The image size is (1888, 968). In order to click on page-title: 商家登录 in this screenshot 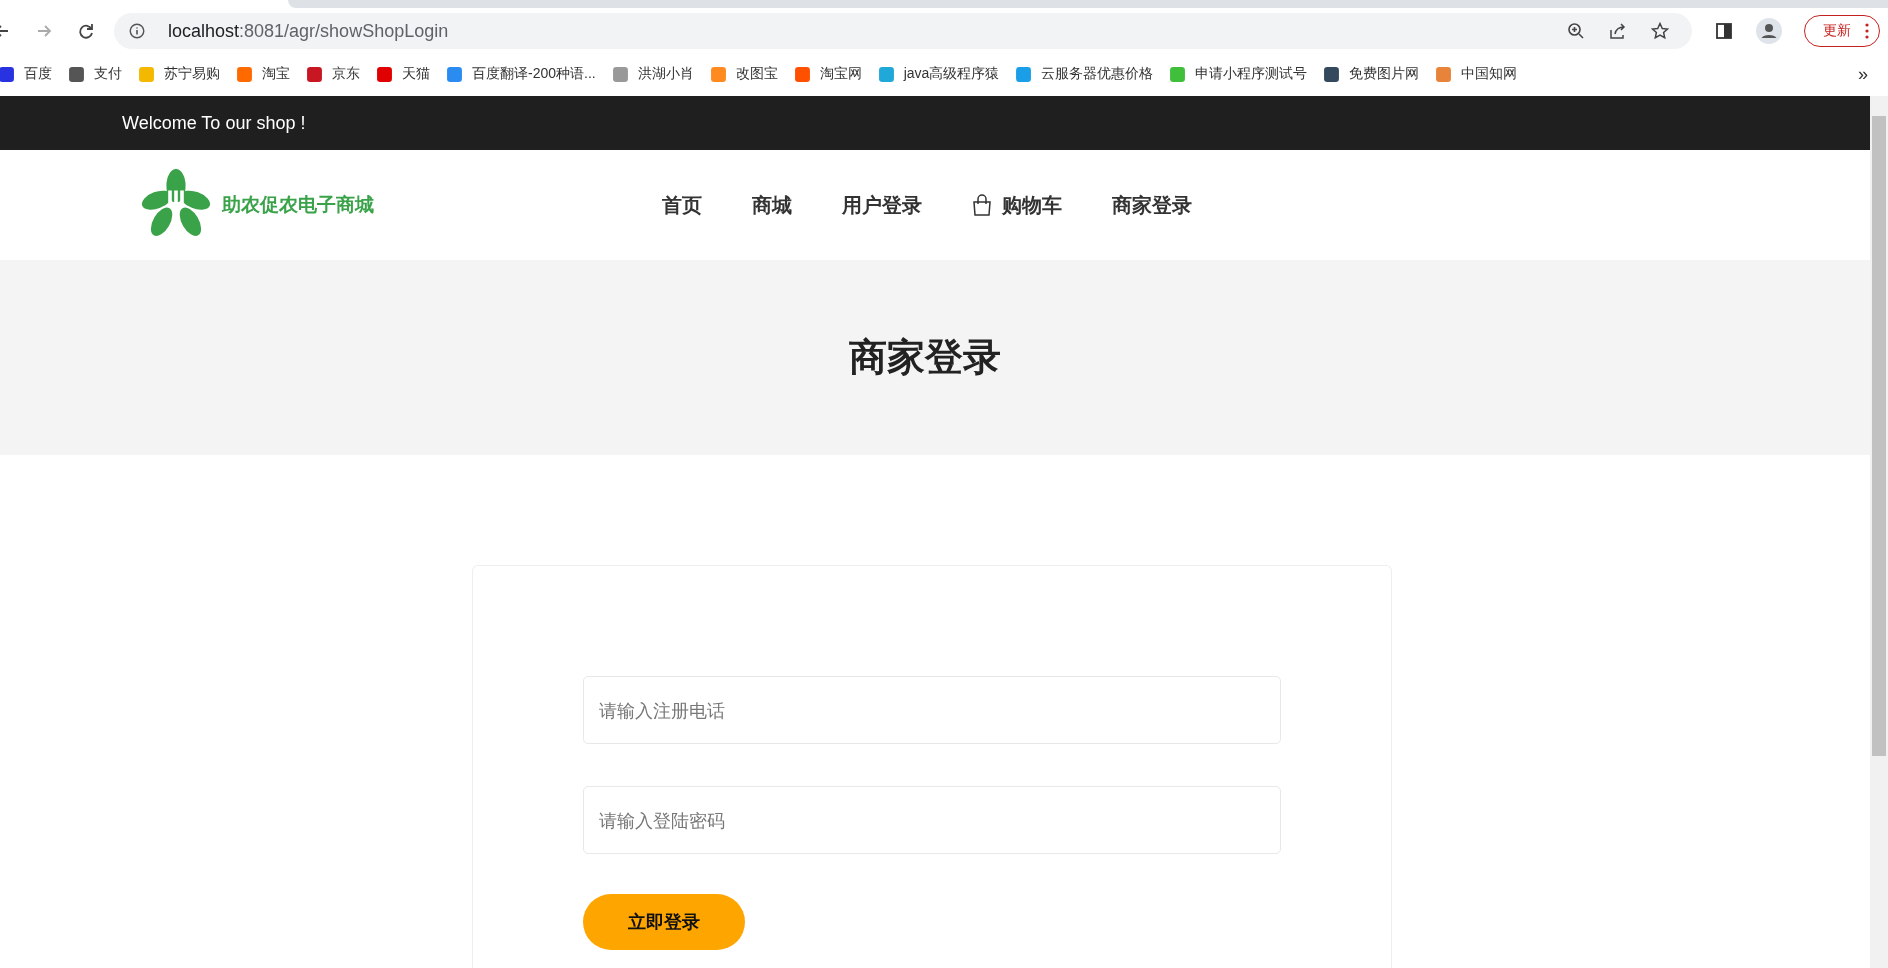, I will do `click(925, 357)`.